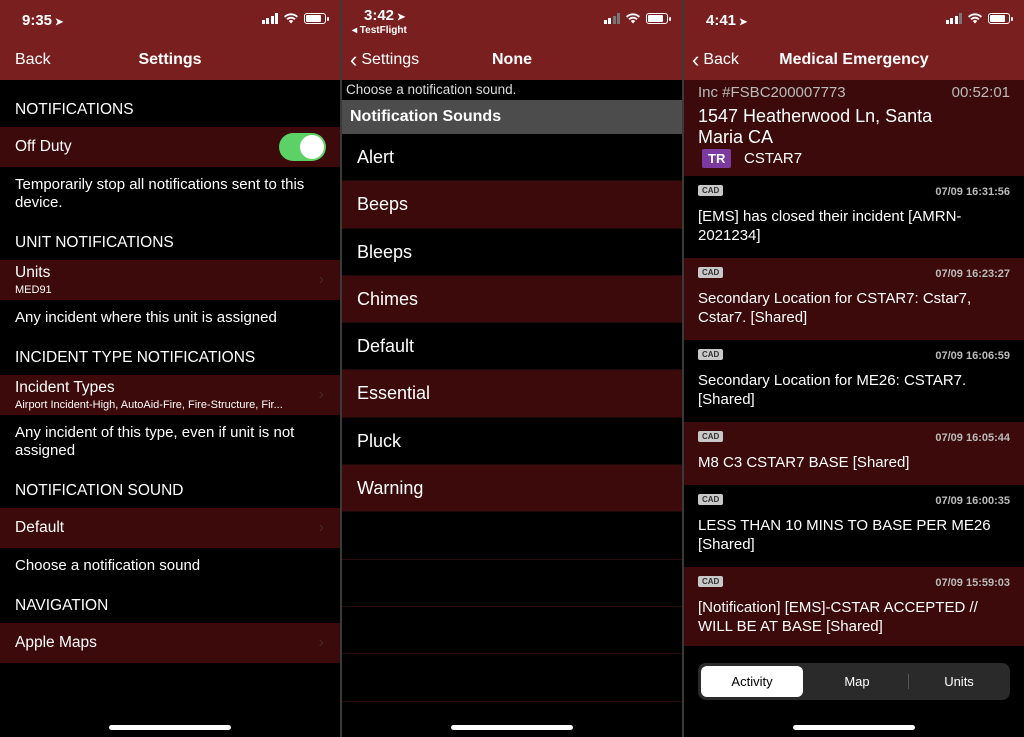 The image size is (1024, 737). What do you see at coordinates (33, 272) in the screenshot?
I see `units-label: Units` at bounding box center [33, 272].